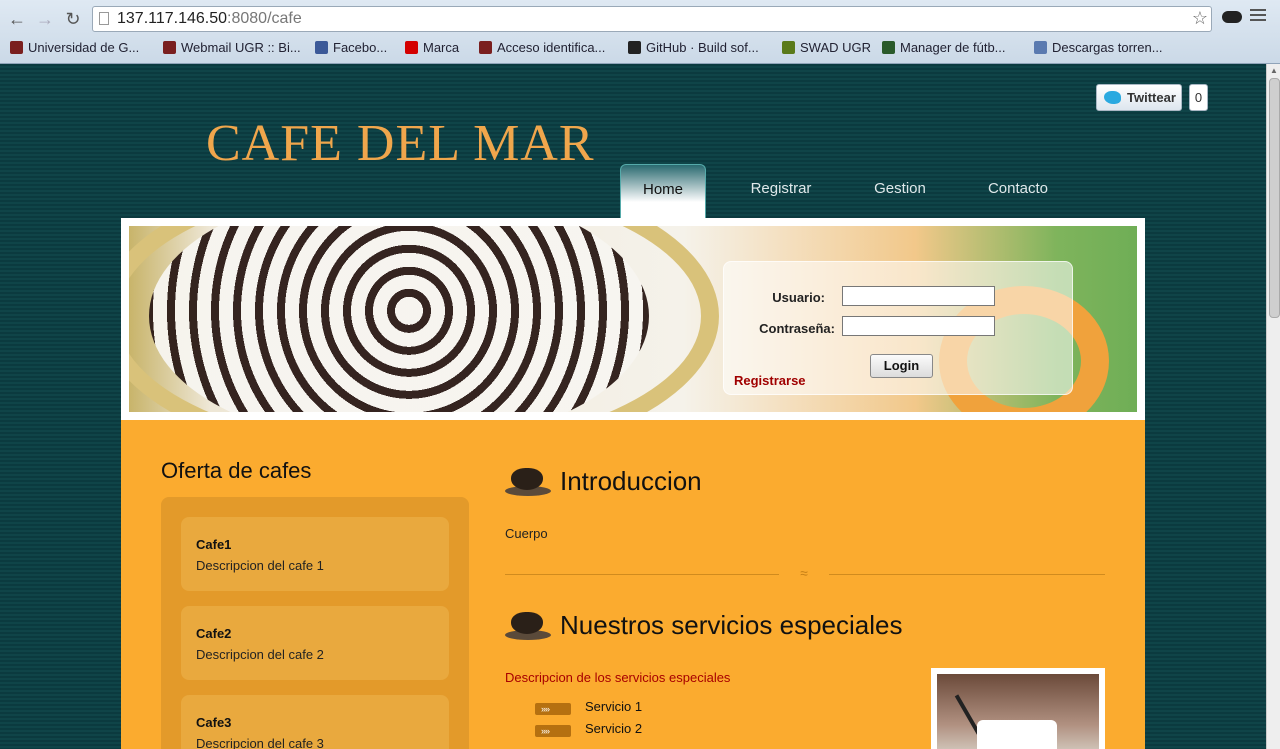 The height and width of the screenshot is (749, 1280). Describe the element at coordinates (781, 191) in the screenshot. I see `menu-item-registrar: Registrar` at that location.